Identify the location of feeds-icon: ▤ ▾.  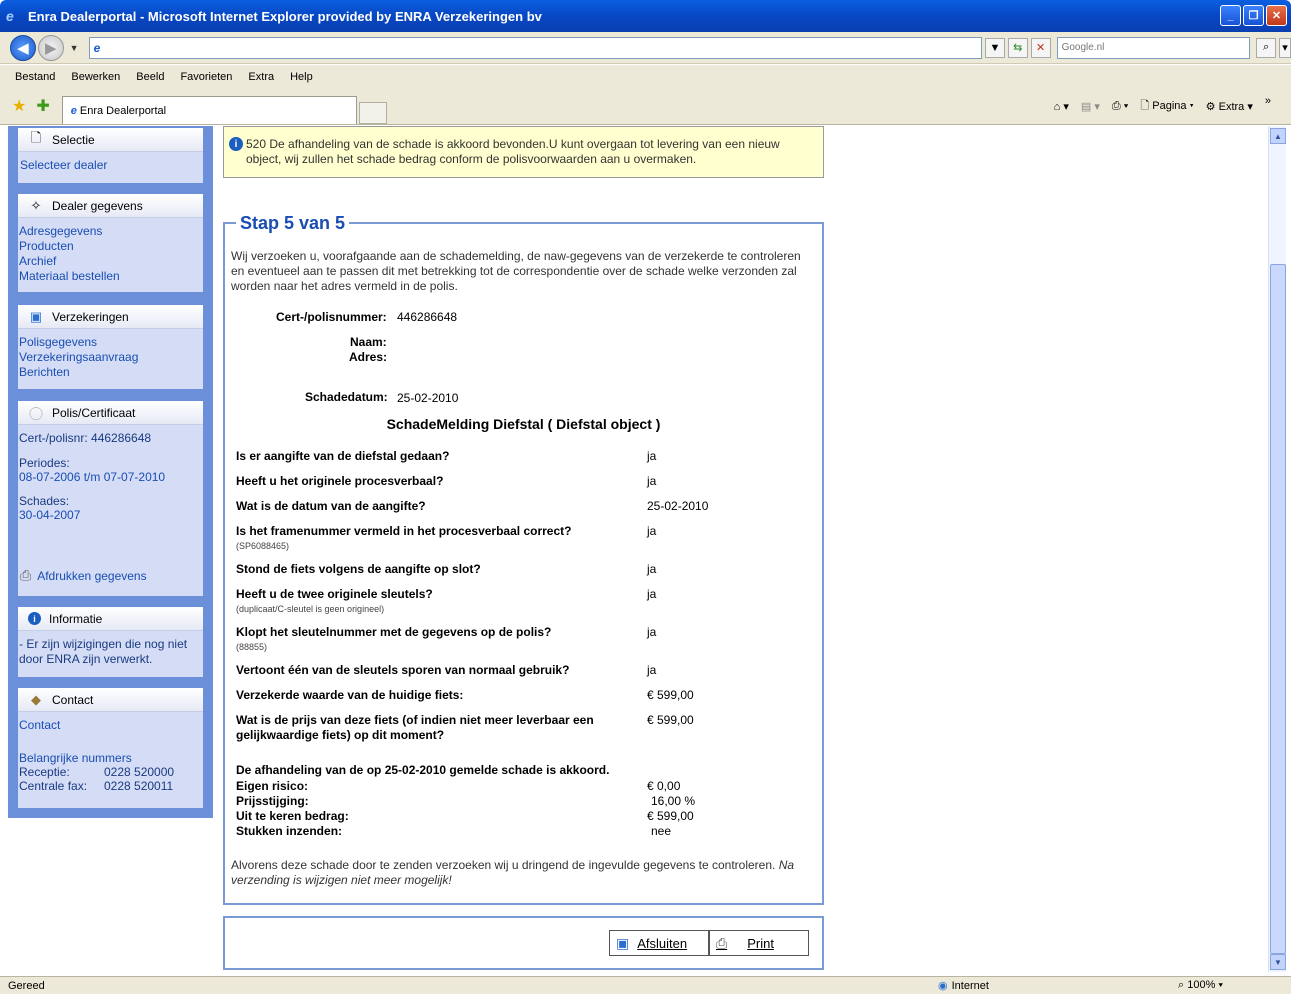
(1090, 106).